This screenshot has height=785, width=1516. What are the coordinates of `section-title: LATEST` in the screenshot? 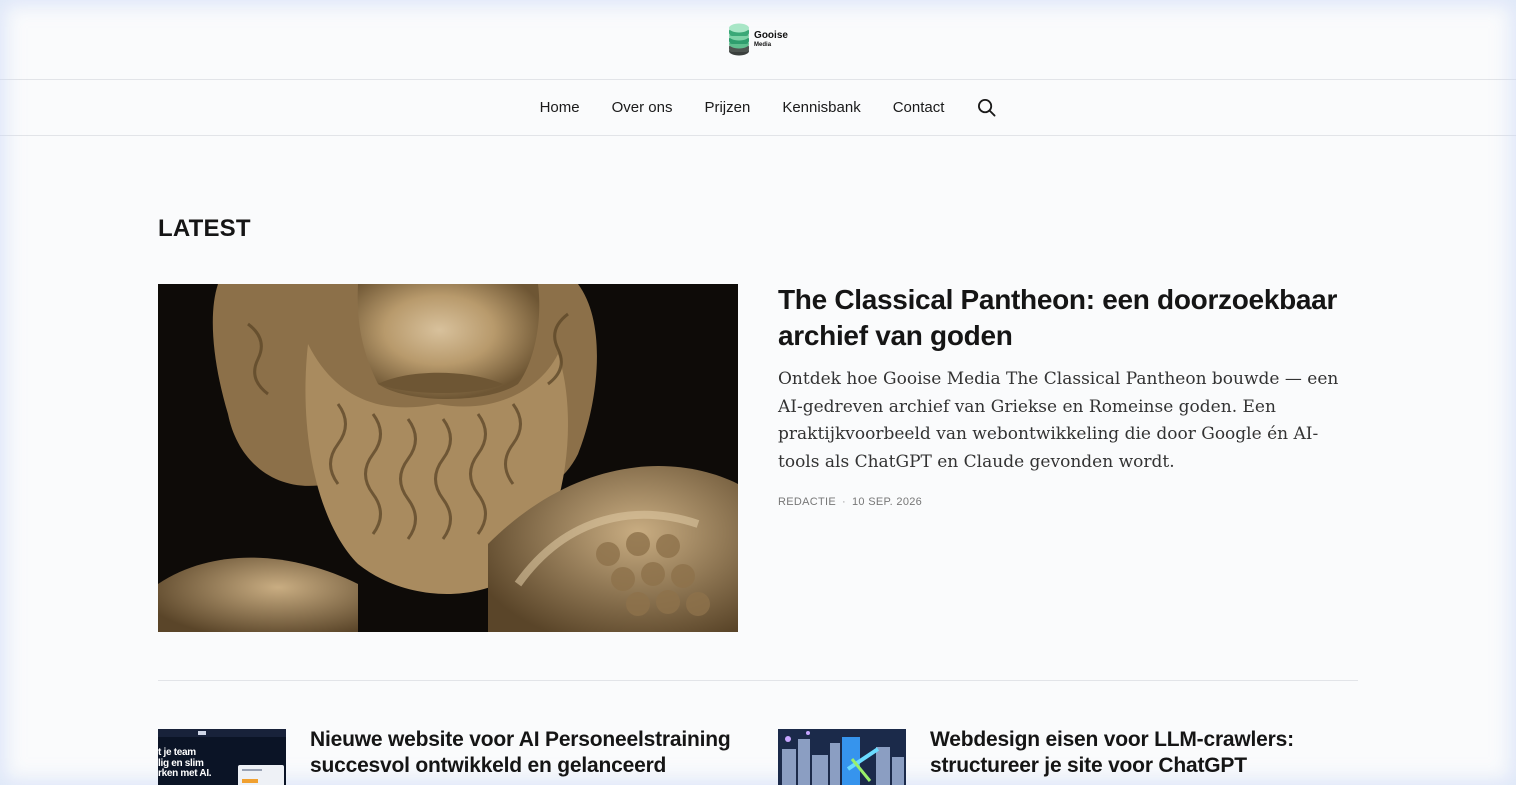 It's located at (204, 228).